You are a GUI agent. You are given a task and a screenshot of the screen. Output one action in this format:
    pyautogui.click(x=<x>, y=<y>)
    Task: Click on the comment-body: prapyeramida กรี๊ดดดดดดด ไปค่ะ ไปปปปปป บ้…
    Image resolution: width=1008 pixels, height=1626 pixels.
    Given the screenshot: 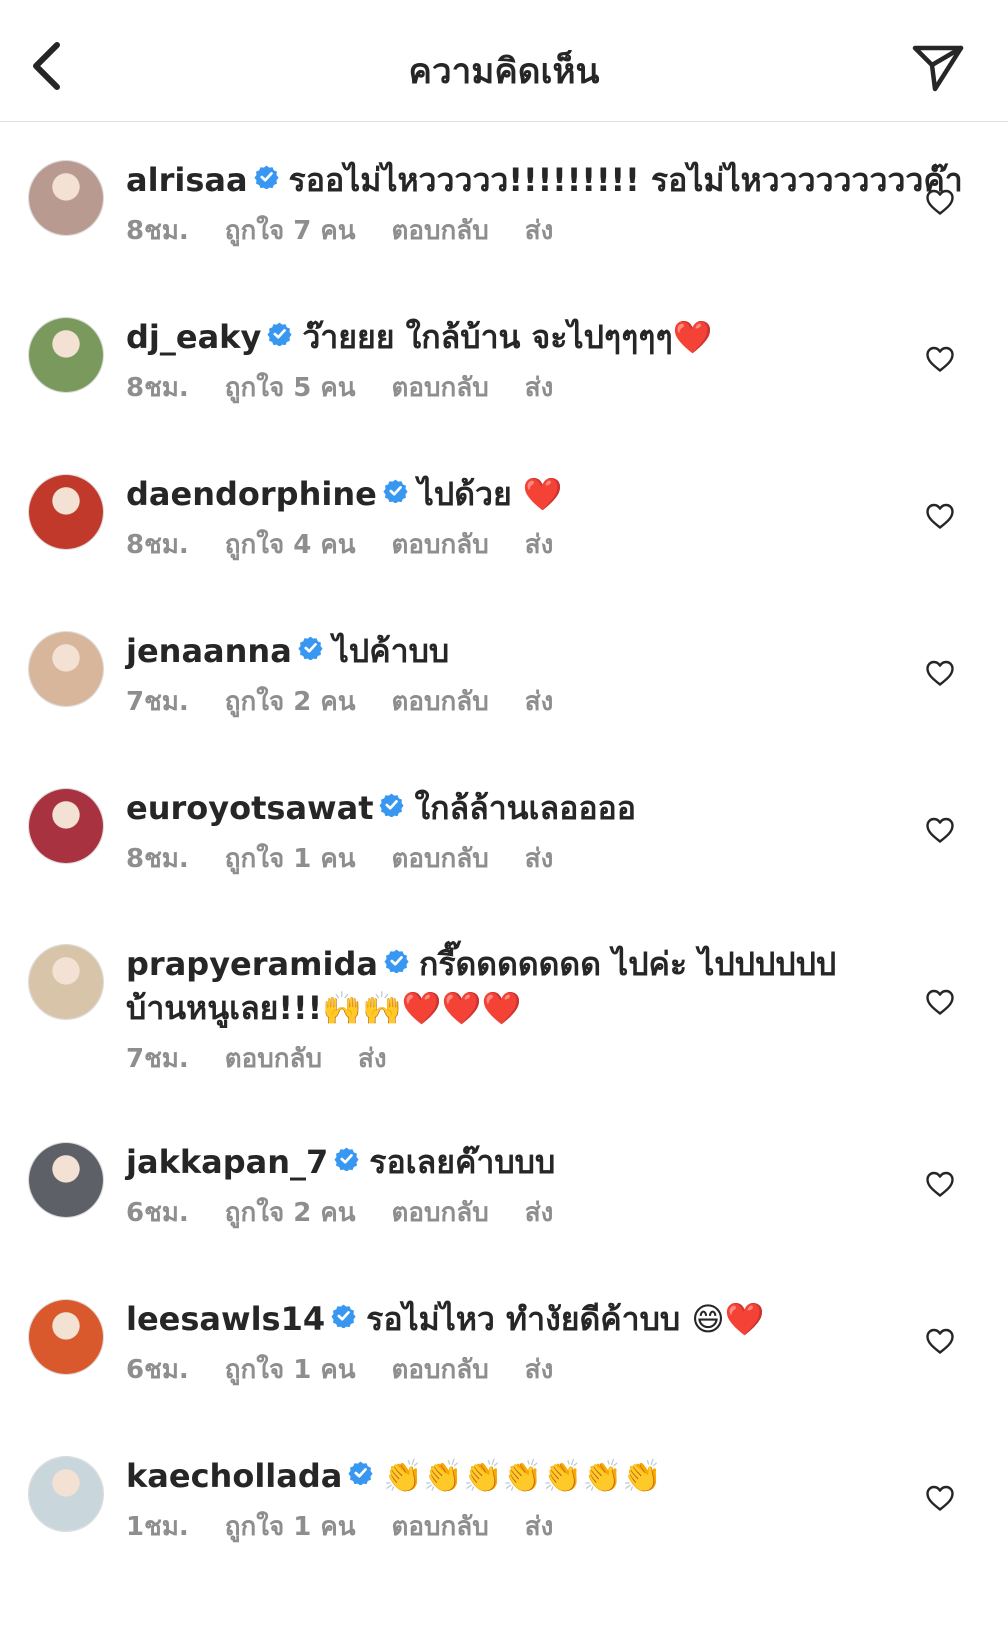 What is the action you would take?
    pyautogui.click(x=517, y=1009)
    